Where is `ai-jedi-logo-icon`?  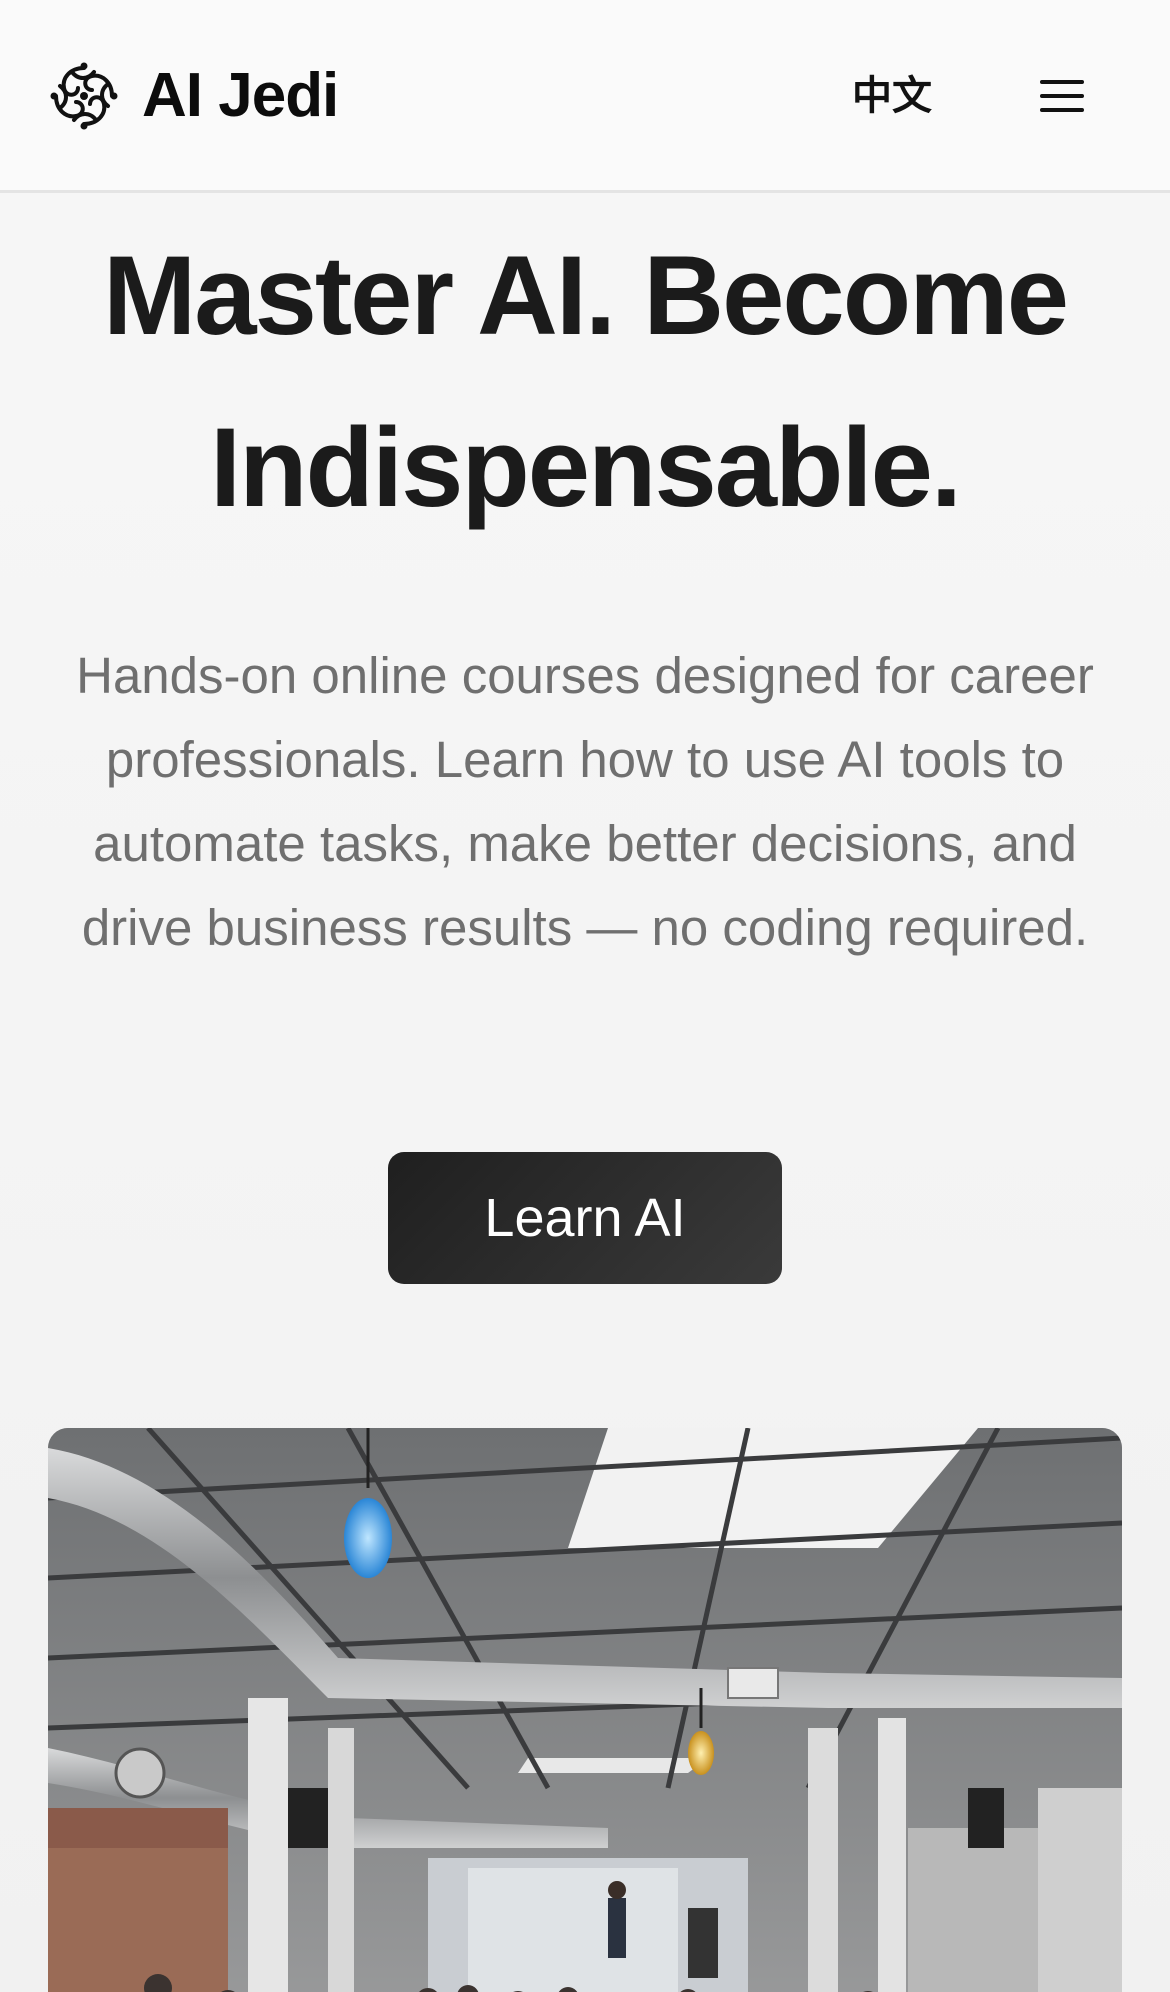
ai-jedi-logo-icon is located at coordinates (84, 96).